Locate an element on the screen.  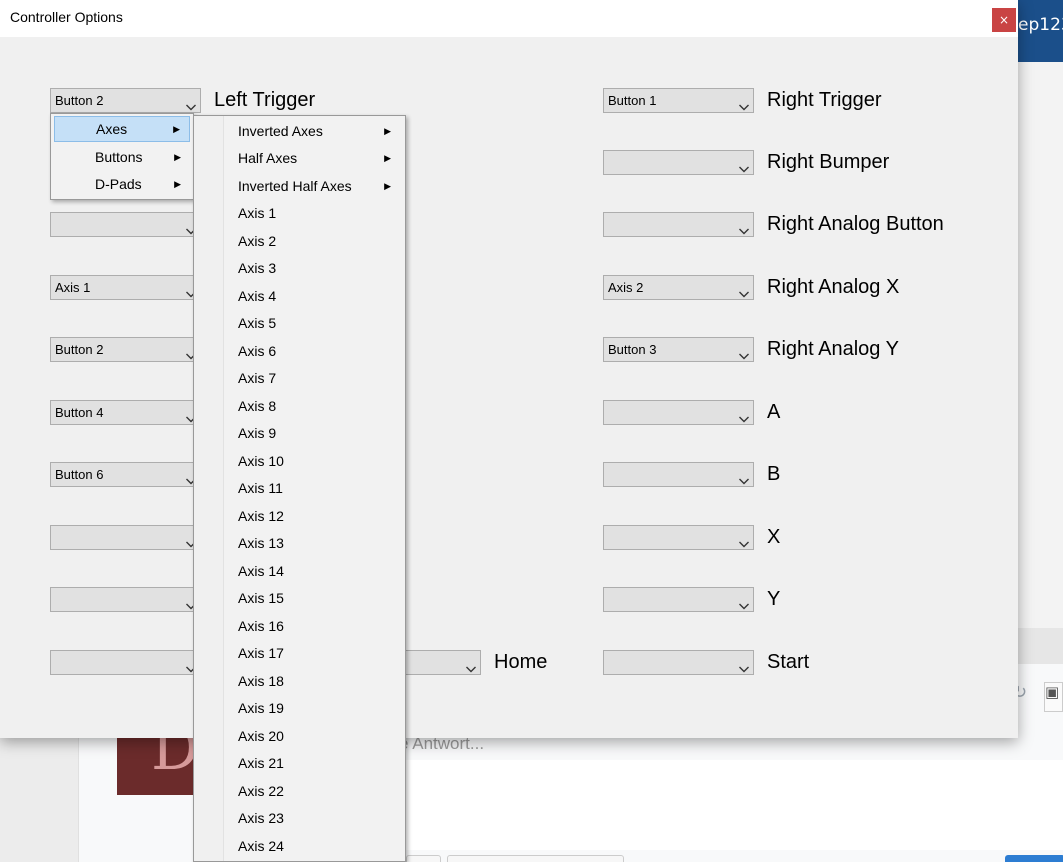
background-topbar: ep1234 is located at coordinates (1040, 31).